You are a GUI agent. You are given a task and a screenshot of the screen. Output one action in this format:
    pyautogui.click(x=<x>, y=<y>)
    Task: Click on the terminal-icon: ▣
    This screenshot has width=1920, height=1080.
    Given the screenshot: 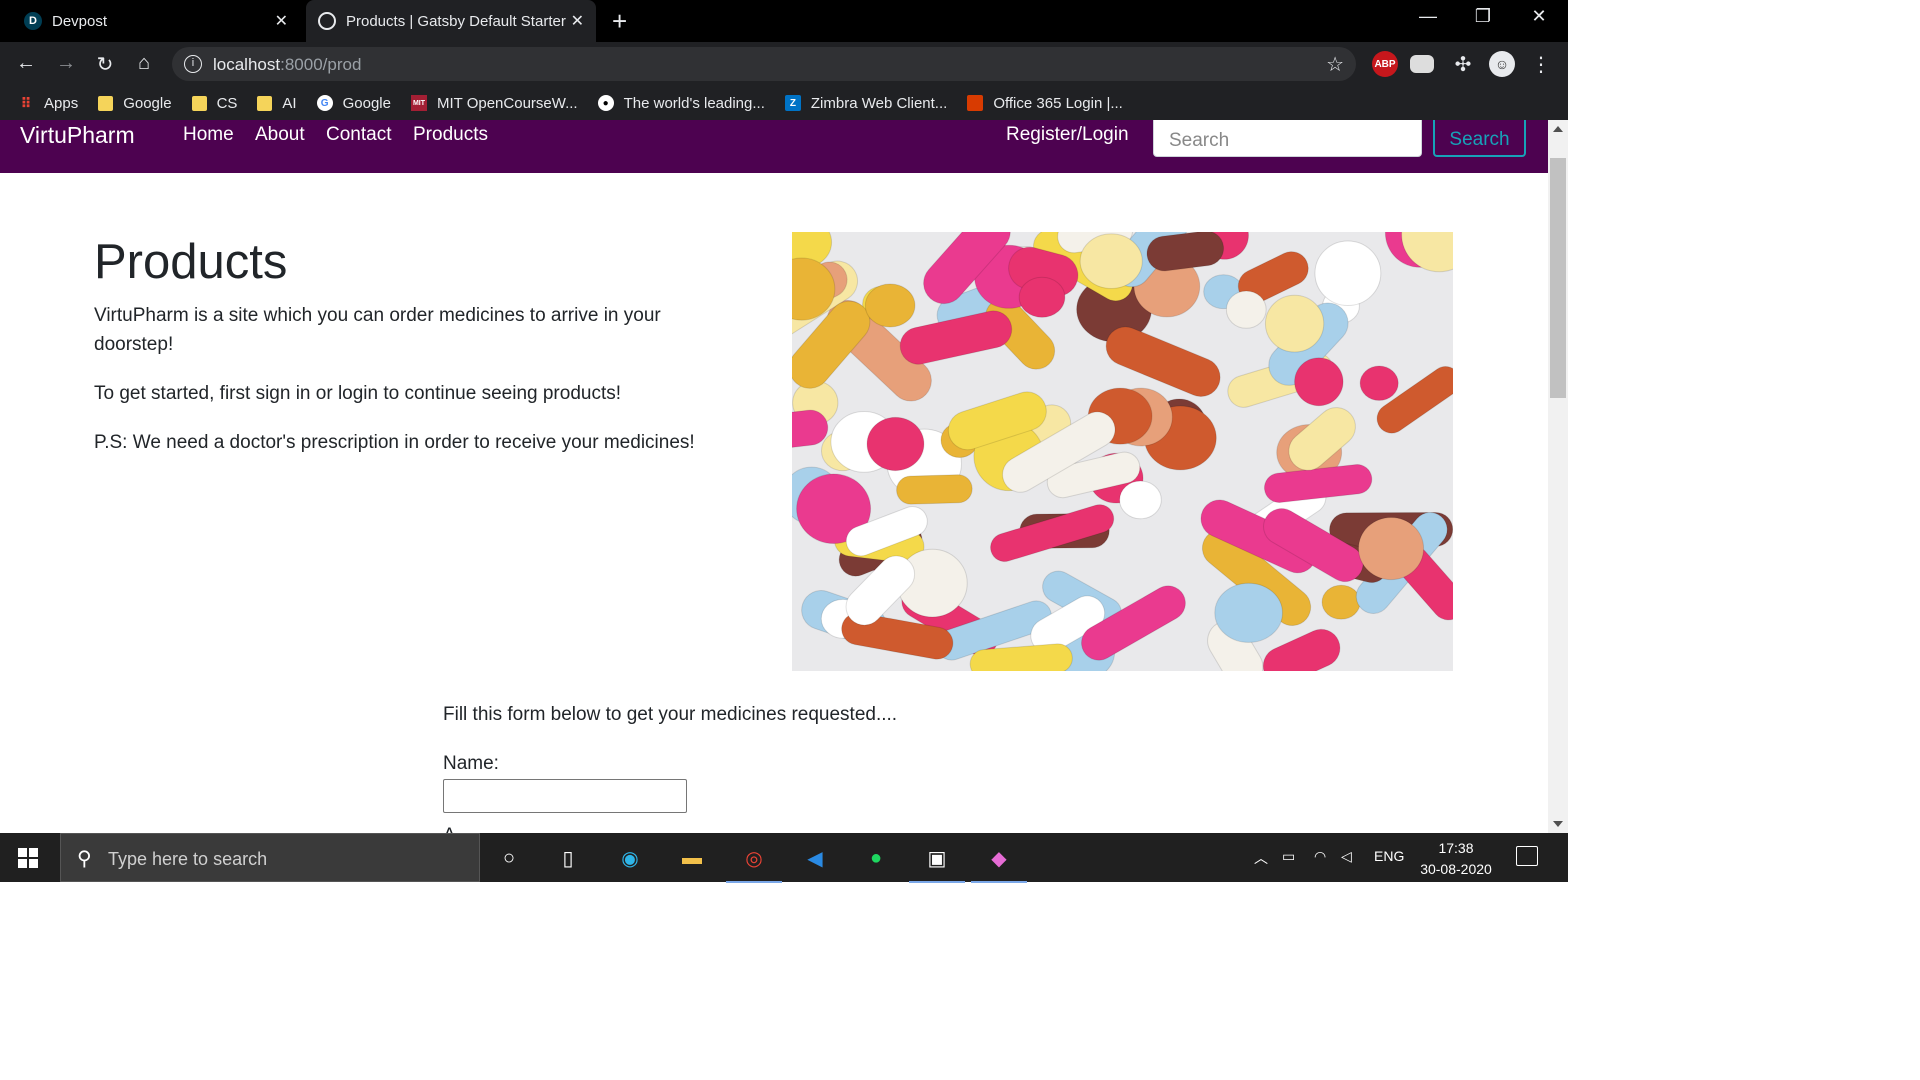 What is the action you would take?
    pyautogui.click(x=937, y=862)
    